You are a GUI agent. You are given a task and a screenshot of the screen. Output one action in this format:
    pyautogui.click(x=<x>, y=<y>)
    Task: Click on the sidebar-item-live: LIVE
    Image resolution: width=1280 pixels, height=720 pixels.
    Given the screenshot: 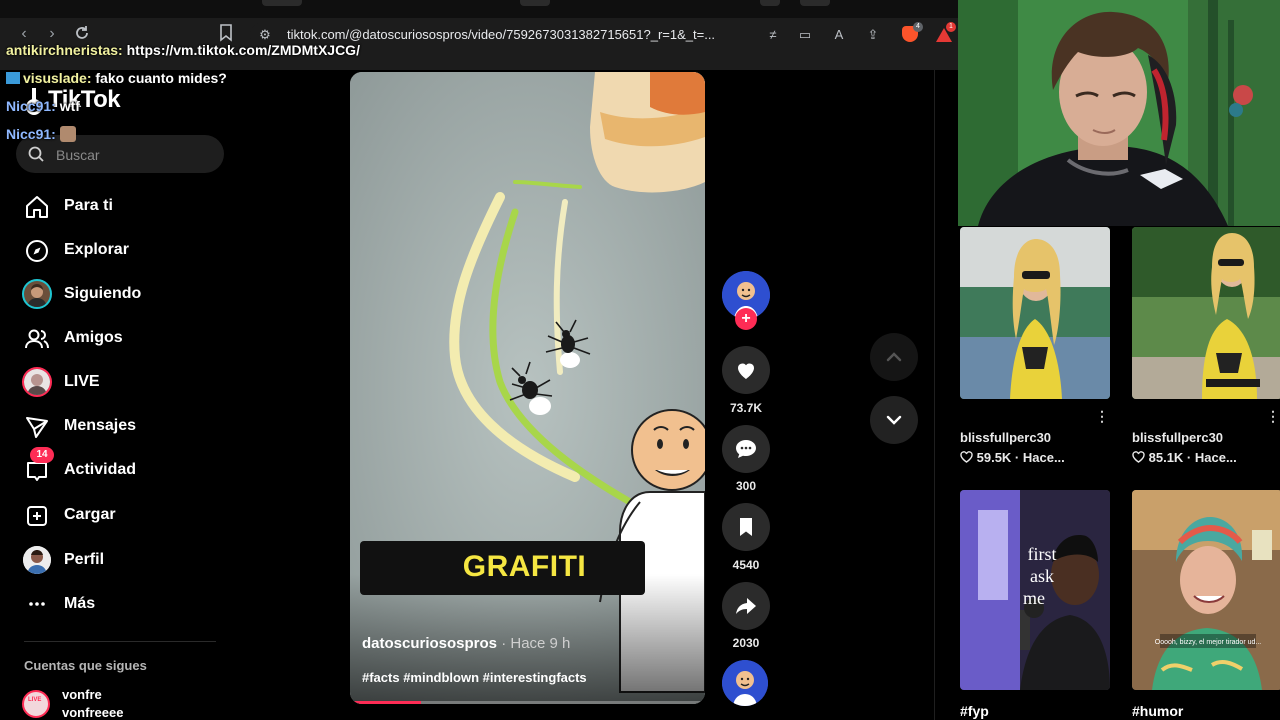 What is the action you would take?
    pyautogui.click(x=125, y=382)
    